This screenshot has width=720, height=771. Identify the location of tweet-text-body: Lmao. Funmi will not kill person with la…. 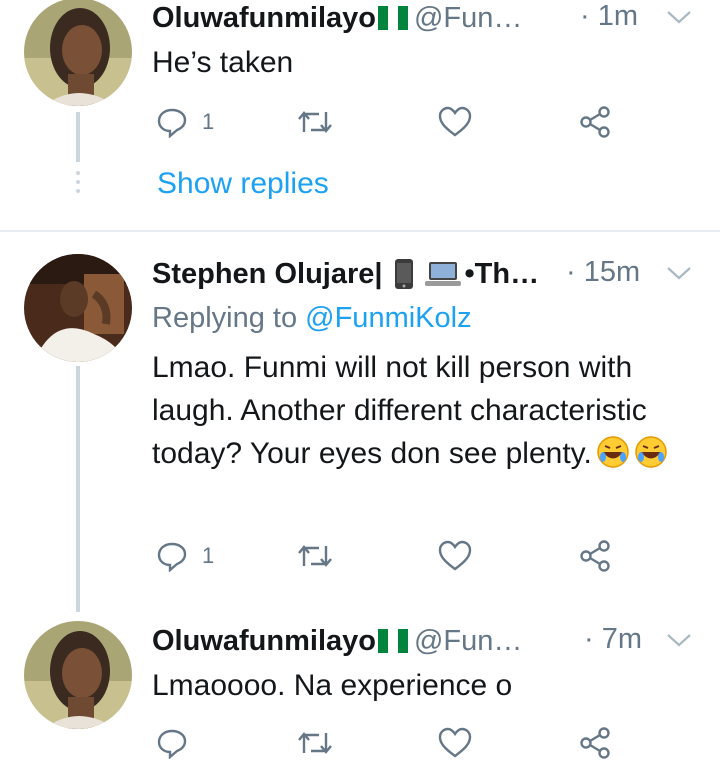
(399, 410).